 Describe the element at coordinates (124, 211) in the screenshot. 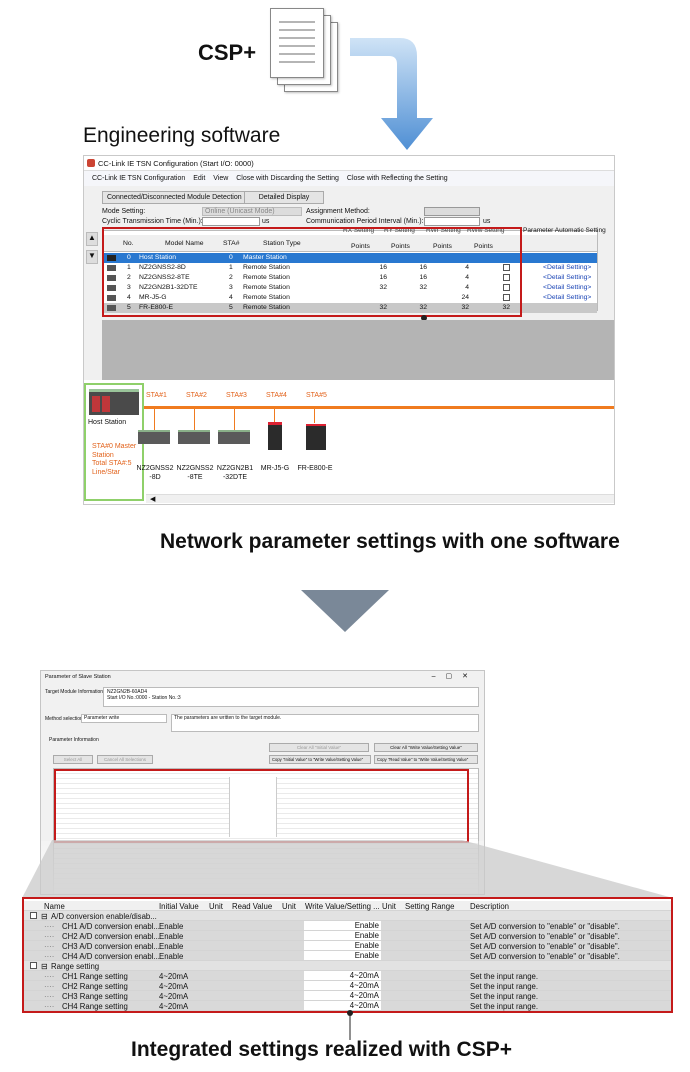

I see `mode-setting-label: Mode Setting:` at that location.